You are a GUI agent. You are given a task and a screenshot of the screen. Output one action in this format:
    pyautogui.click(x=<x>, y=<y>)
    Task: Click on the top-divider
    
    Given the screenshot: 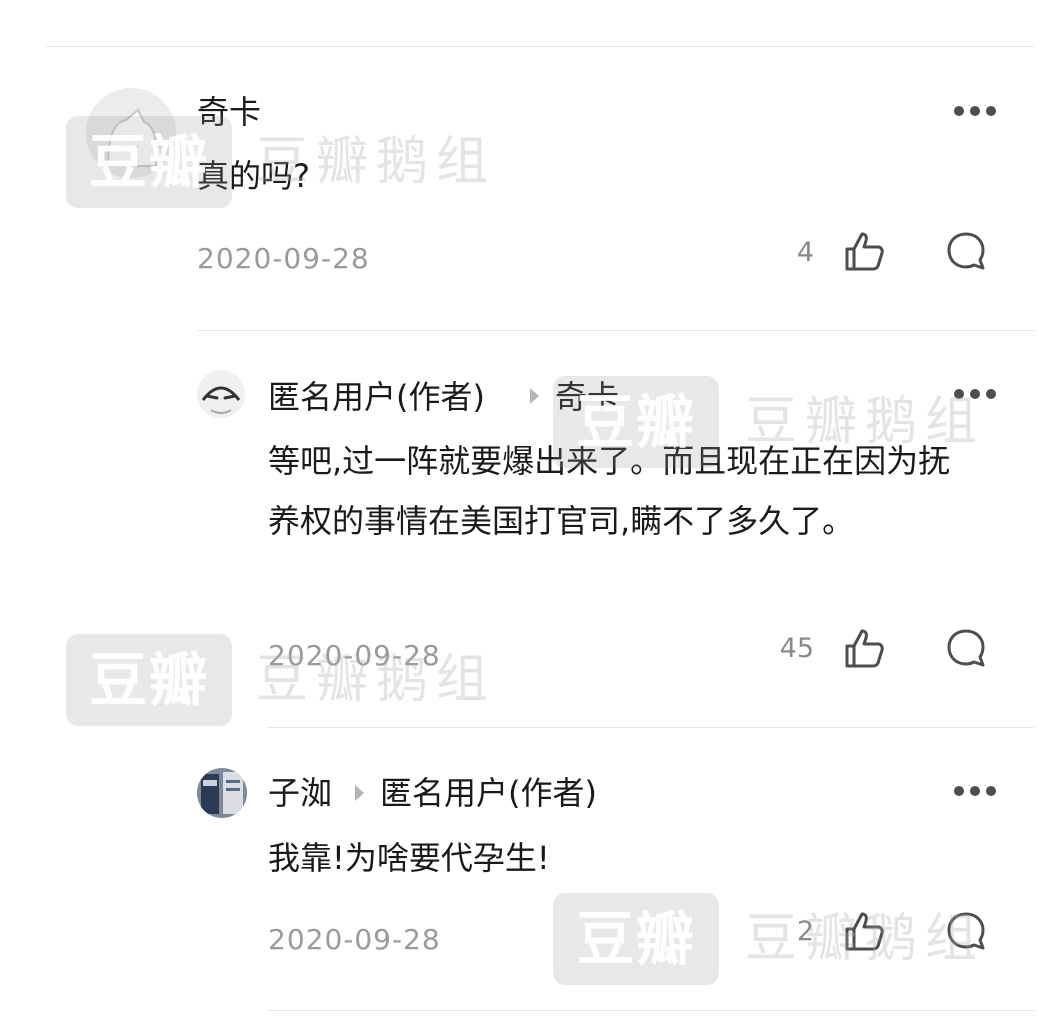 What is the action you would take?
    pyautogui.click(x=540, y=46)
    